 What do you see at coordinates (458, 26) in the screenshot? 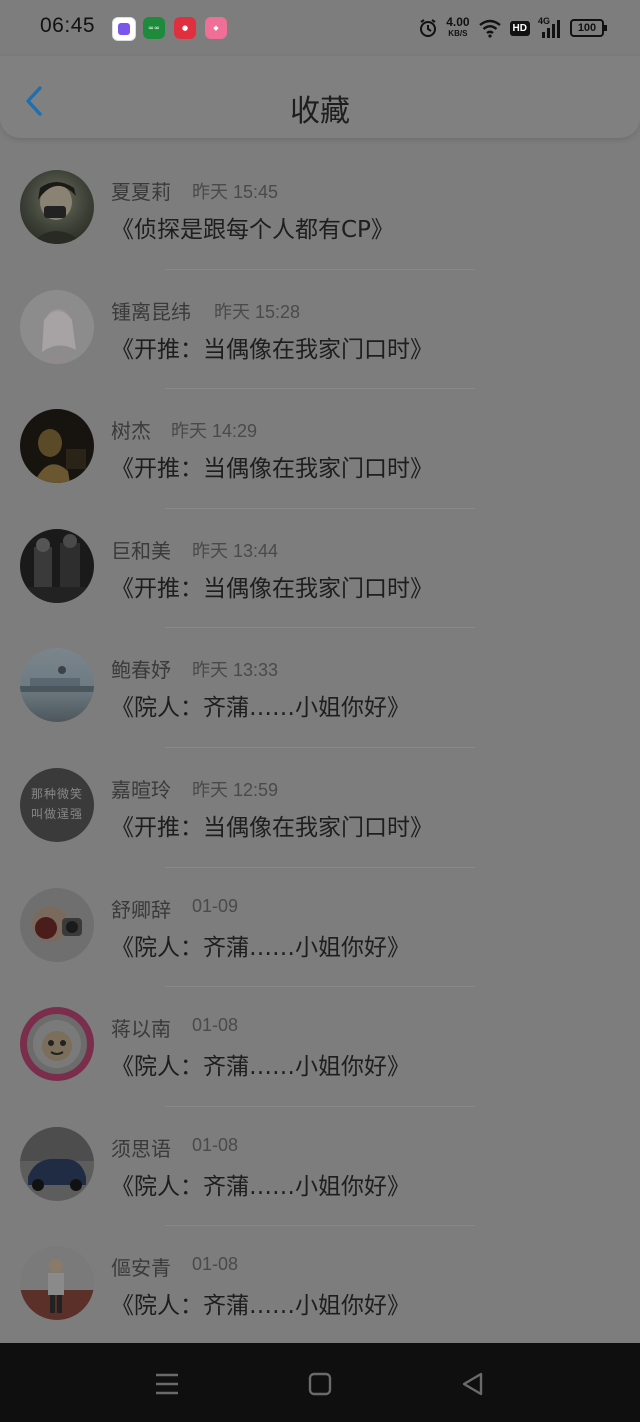
I see `network-speed: 4.00 KB/S` at bounding box center [458, 26].